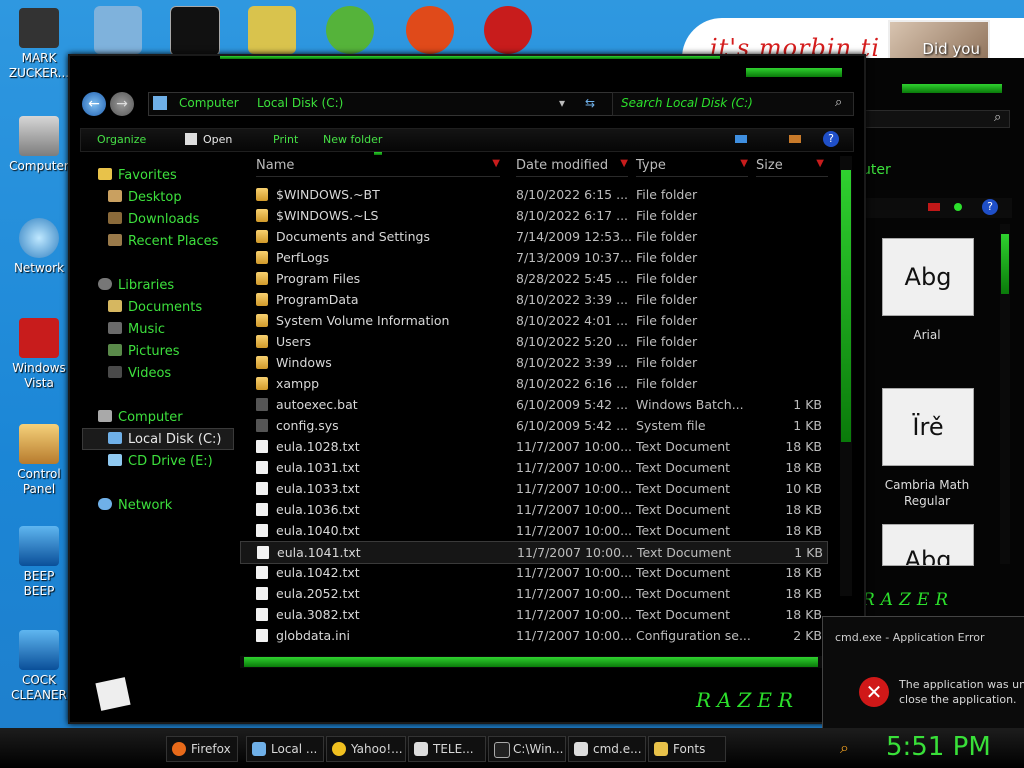 Image resolution: width=1024 pixels, height=768 pixels. Describe the element at coordinates (934, 207) in the screenshot. I see `toolbar-icon` at that location.